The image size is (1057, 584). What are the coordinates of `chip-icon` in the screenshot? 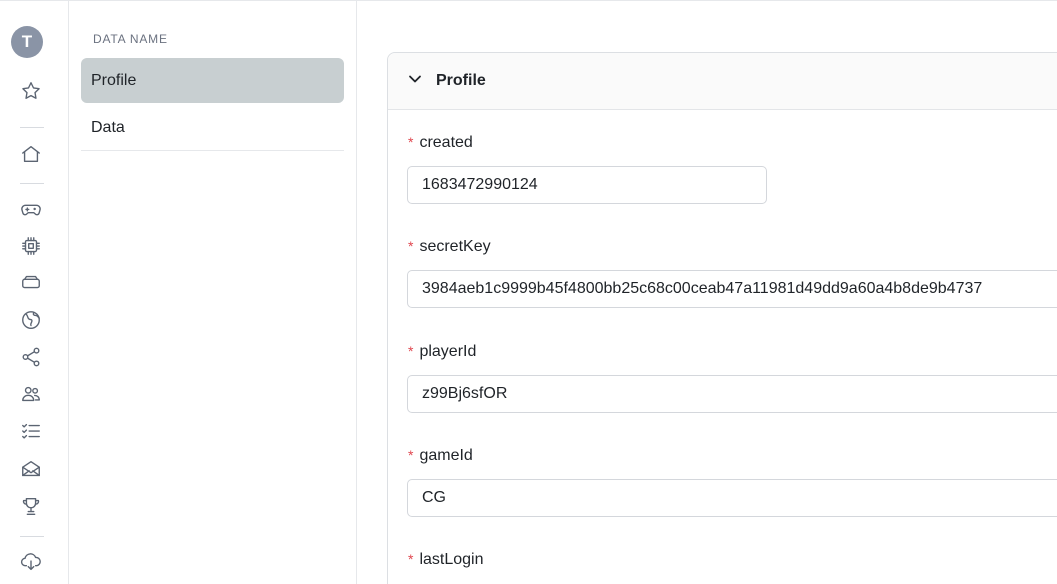 It's located at (31, 246).